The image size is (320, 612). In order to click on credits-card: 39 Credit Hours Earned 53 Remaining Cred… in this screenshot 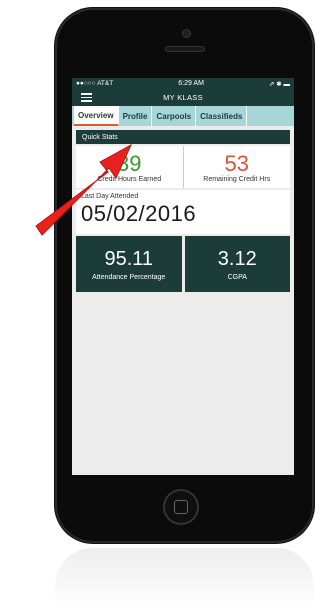, I will do `click(183, 167)`.